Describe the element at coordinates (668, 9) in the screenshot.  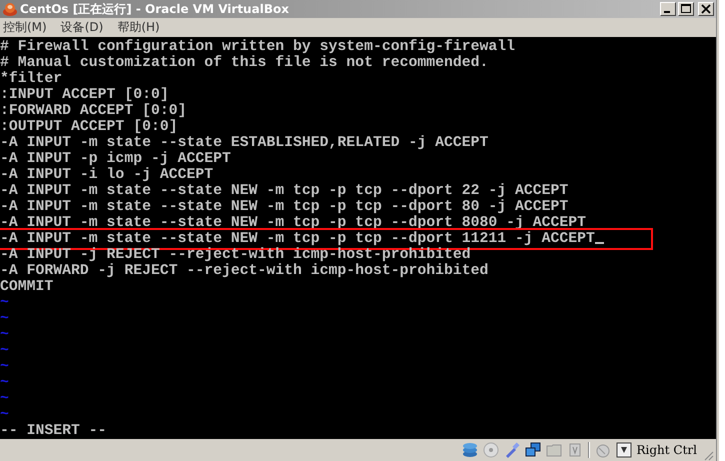
I see `minimize-button` at that location.